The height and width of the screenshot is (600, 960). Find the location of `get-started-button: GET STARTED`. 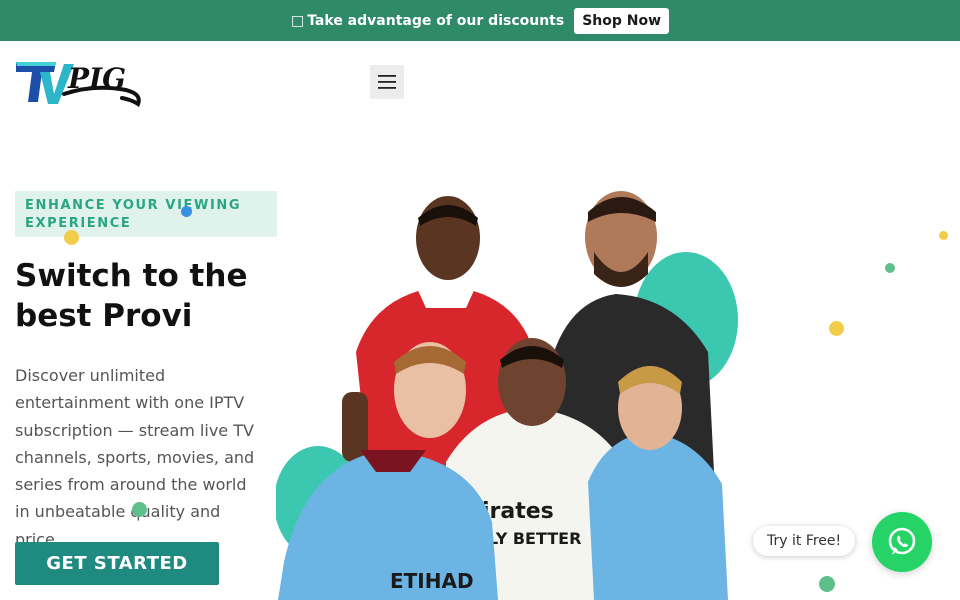

get-started-button: GET STARTED is located at coordinates (117, 563).